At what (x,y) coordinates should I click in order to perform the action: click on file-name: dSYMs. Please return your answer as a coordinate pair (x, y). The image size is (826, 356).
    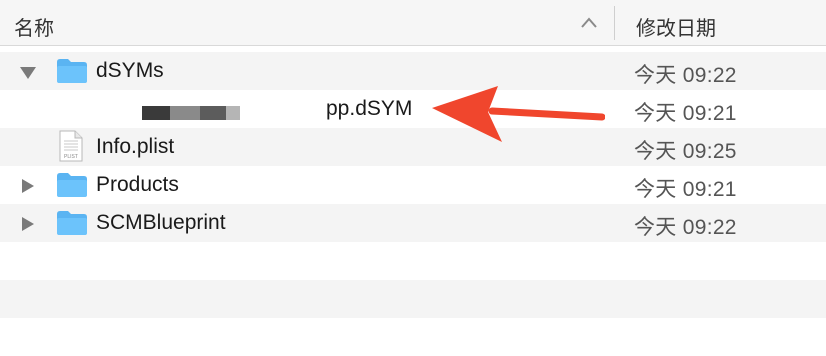
    Looking at the image, I should click on (130, 70).